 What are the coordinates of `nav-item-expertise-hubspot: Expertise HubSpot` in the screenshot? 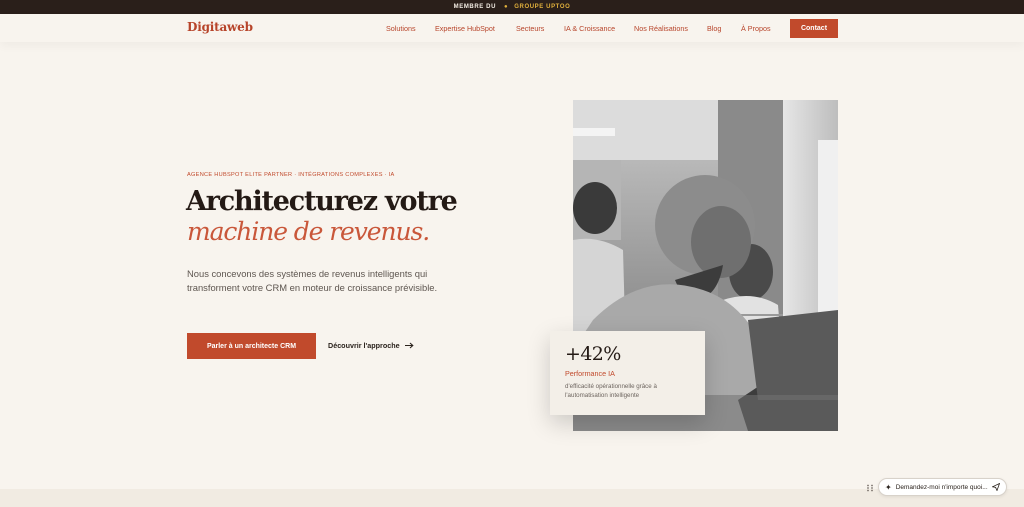 It's located at (465, 28).